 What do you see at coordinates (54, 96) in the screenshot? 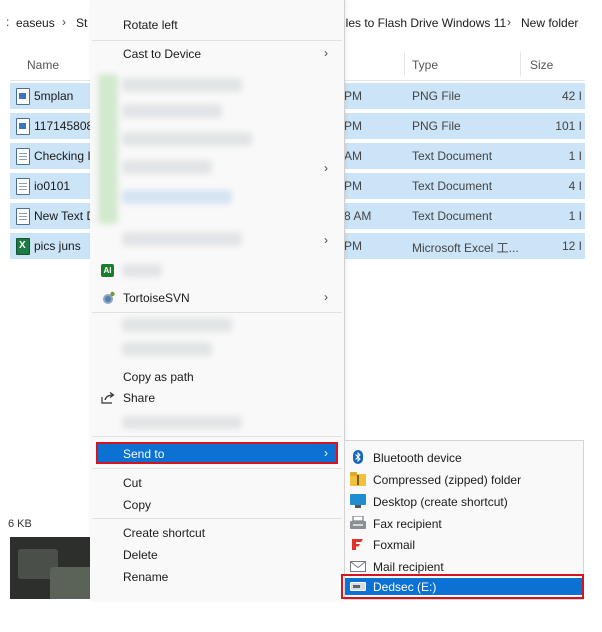
I see `file-name: 5mplan` at bounding box center [54, 96].